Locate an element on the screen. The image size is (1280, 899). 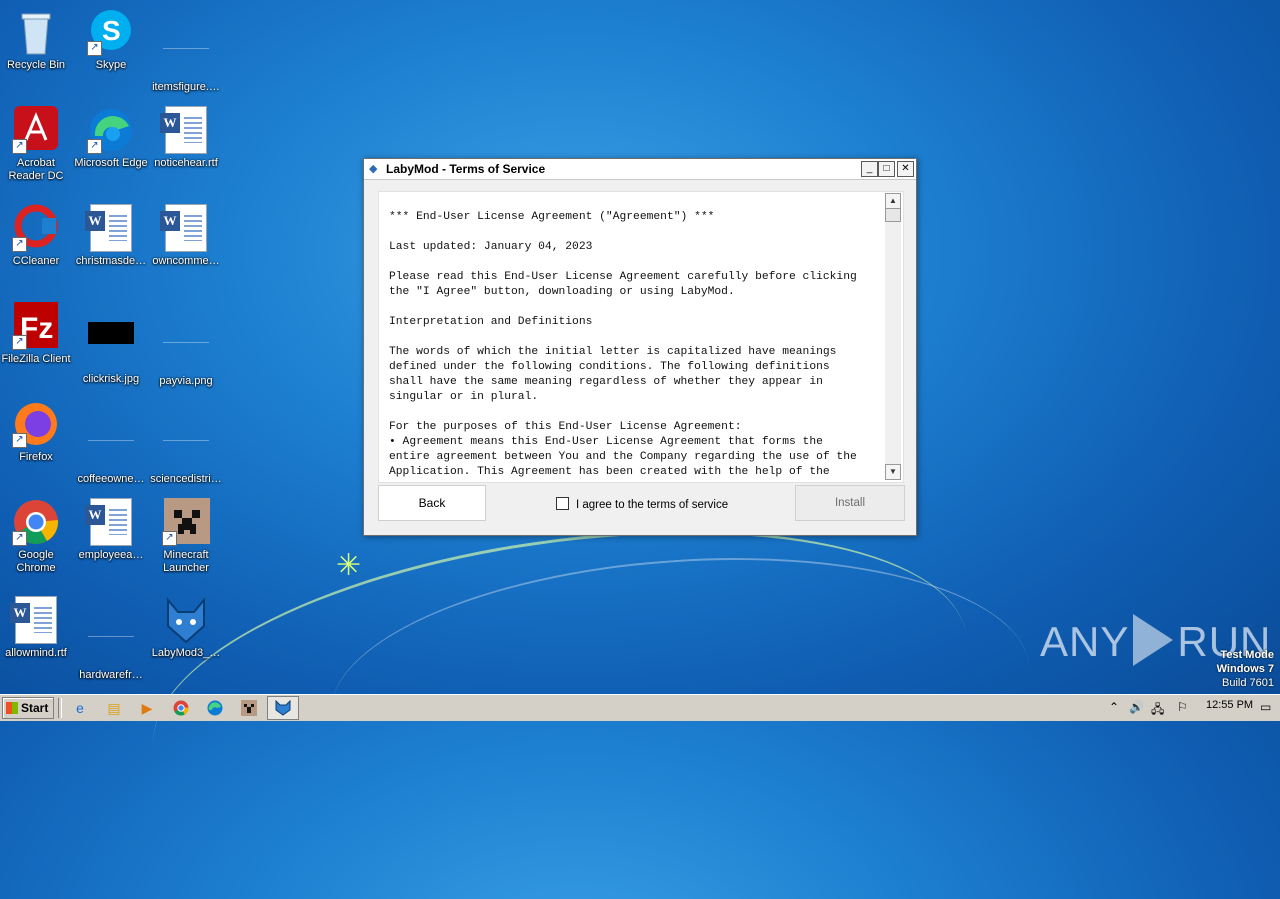
desktop-icon-filezilla: Fz ↗ FileZilla Client is located at coordinates (37, 334).